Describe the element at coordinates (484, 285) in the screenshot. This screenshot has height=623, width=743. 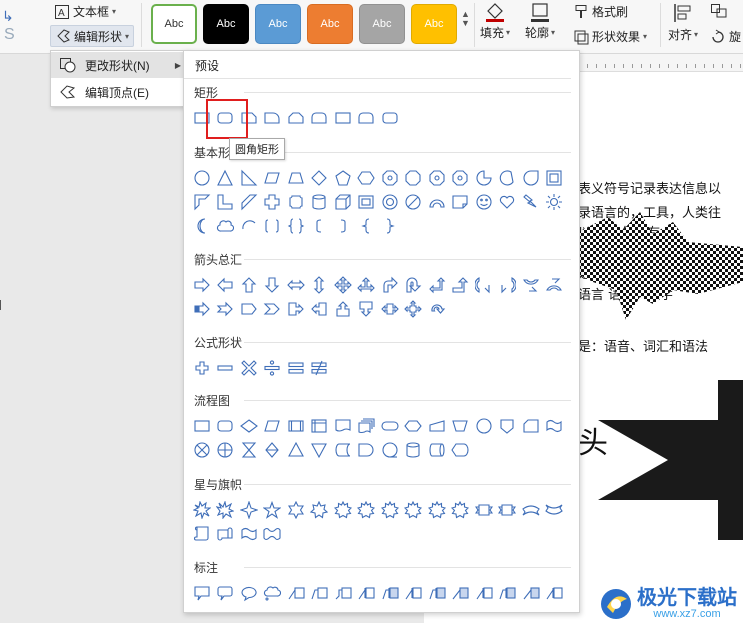
I see `shape-curvedr-icon` at that location.